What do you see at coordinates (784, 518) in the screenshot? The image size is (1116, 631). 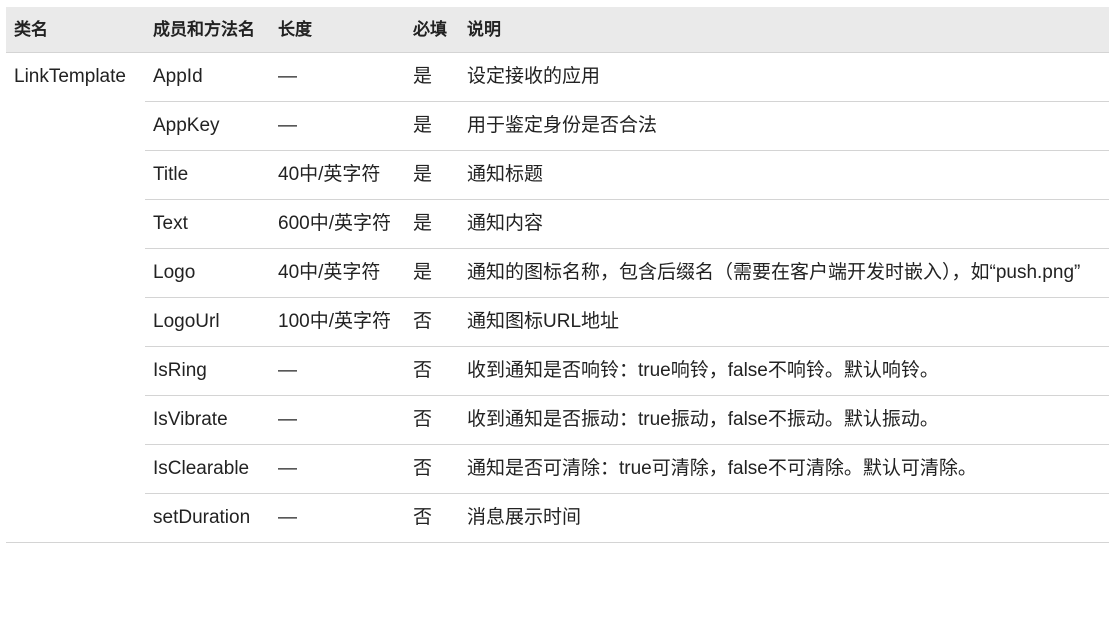 I see `cell-description: 消息展示时间` at bounding box center [784, 518].